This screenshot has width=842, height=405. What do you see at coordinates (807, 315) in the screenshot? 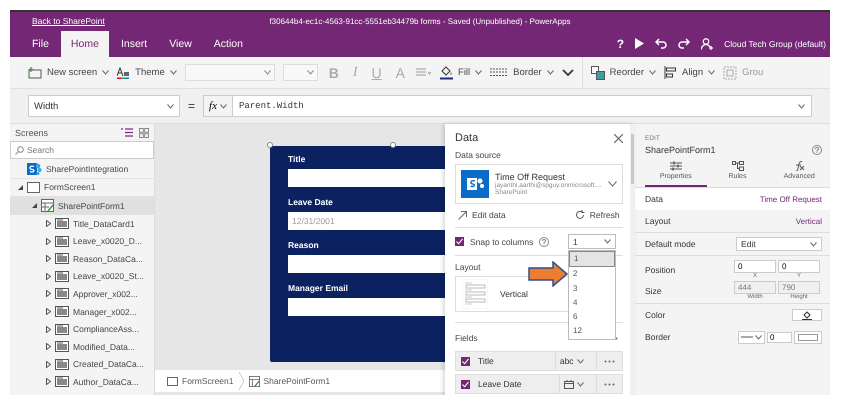
I see `color-picker-button` at bounding box center [807, 315].